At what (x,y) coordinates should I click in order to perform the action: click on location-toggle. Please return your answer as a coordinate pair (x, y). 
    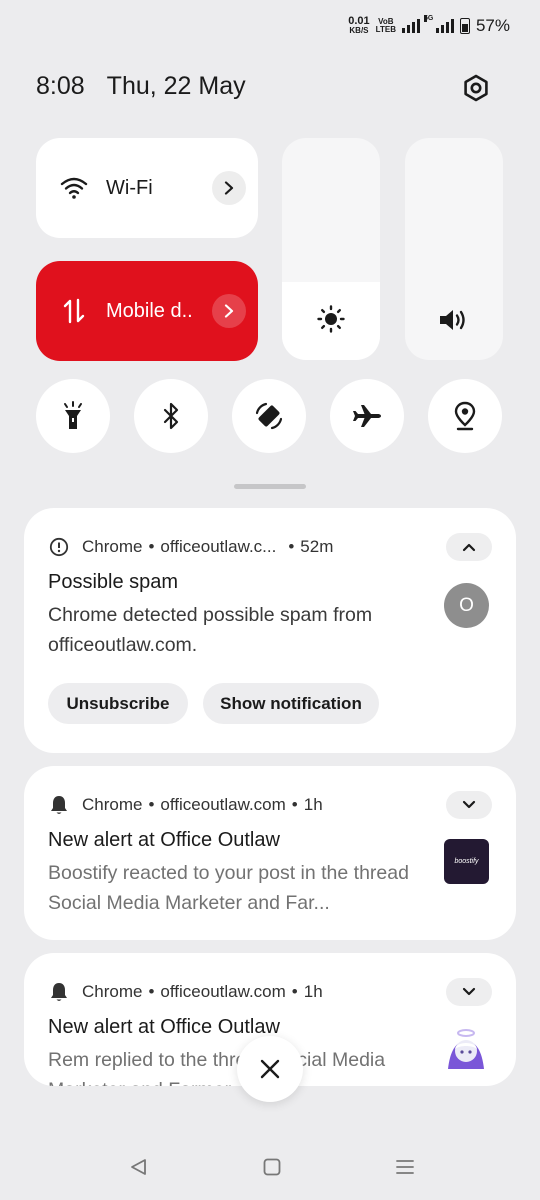
    Looking at the image, I should click on (465, 416).